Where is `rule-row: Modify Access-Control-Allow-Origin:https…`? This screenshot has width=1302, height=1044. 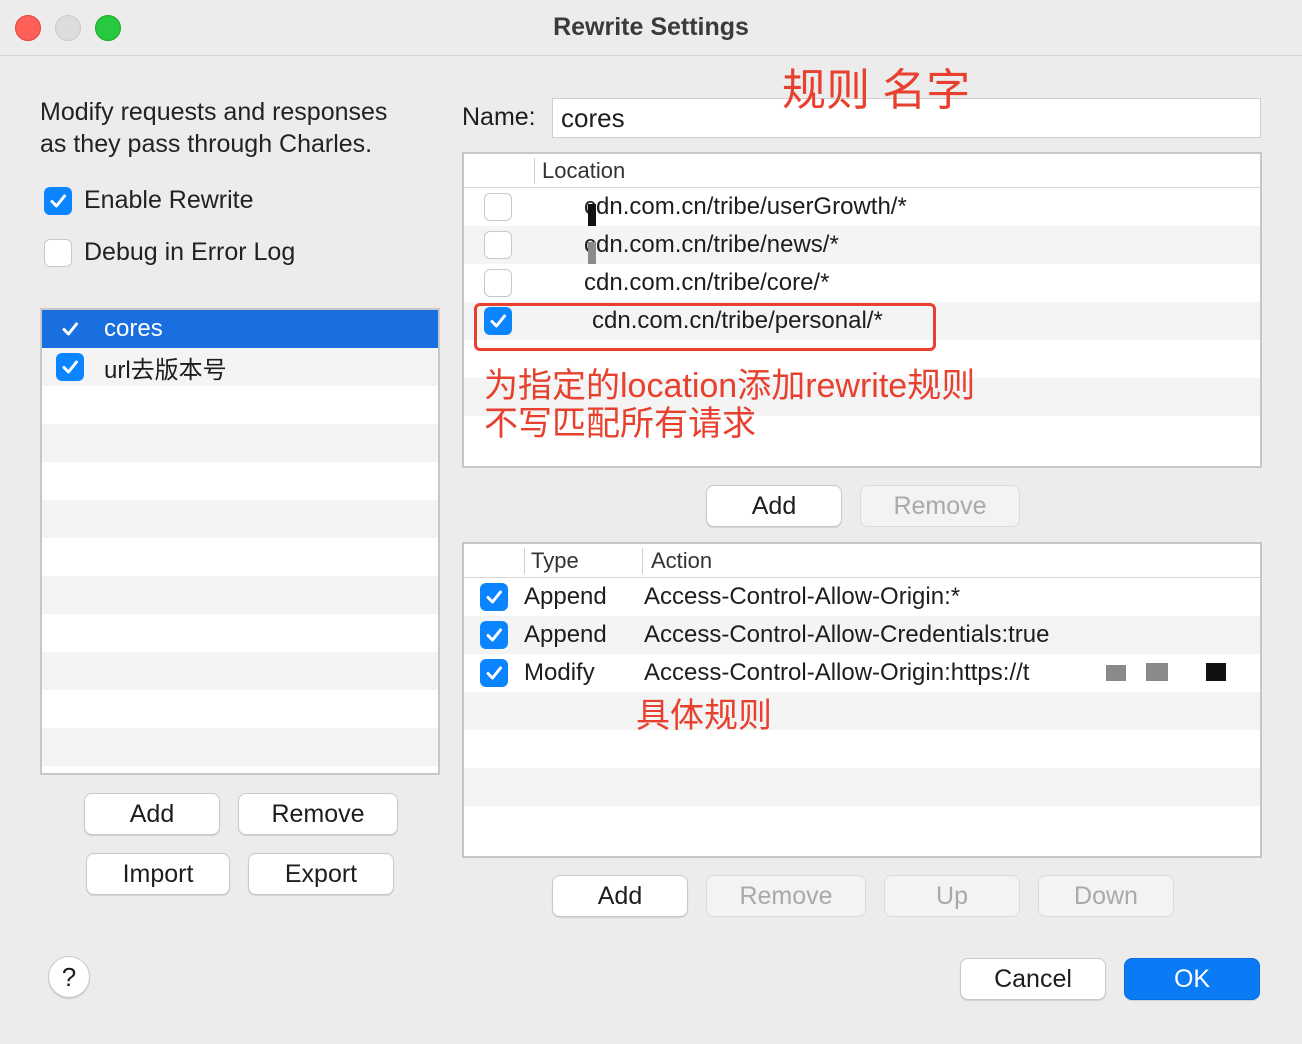
rule-row: Modify Access-Control-Allow-Origin:https… is located at coordinates (862, 673).